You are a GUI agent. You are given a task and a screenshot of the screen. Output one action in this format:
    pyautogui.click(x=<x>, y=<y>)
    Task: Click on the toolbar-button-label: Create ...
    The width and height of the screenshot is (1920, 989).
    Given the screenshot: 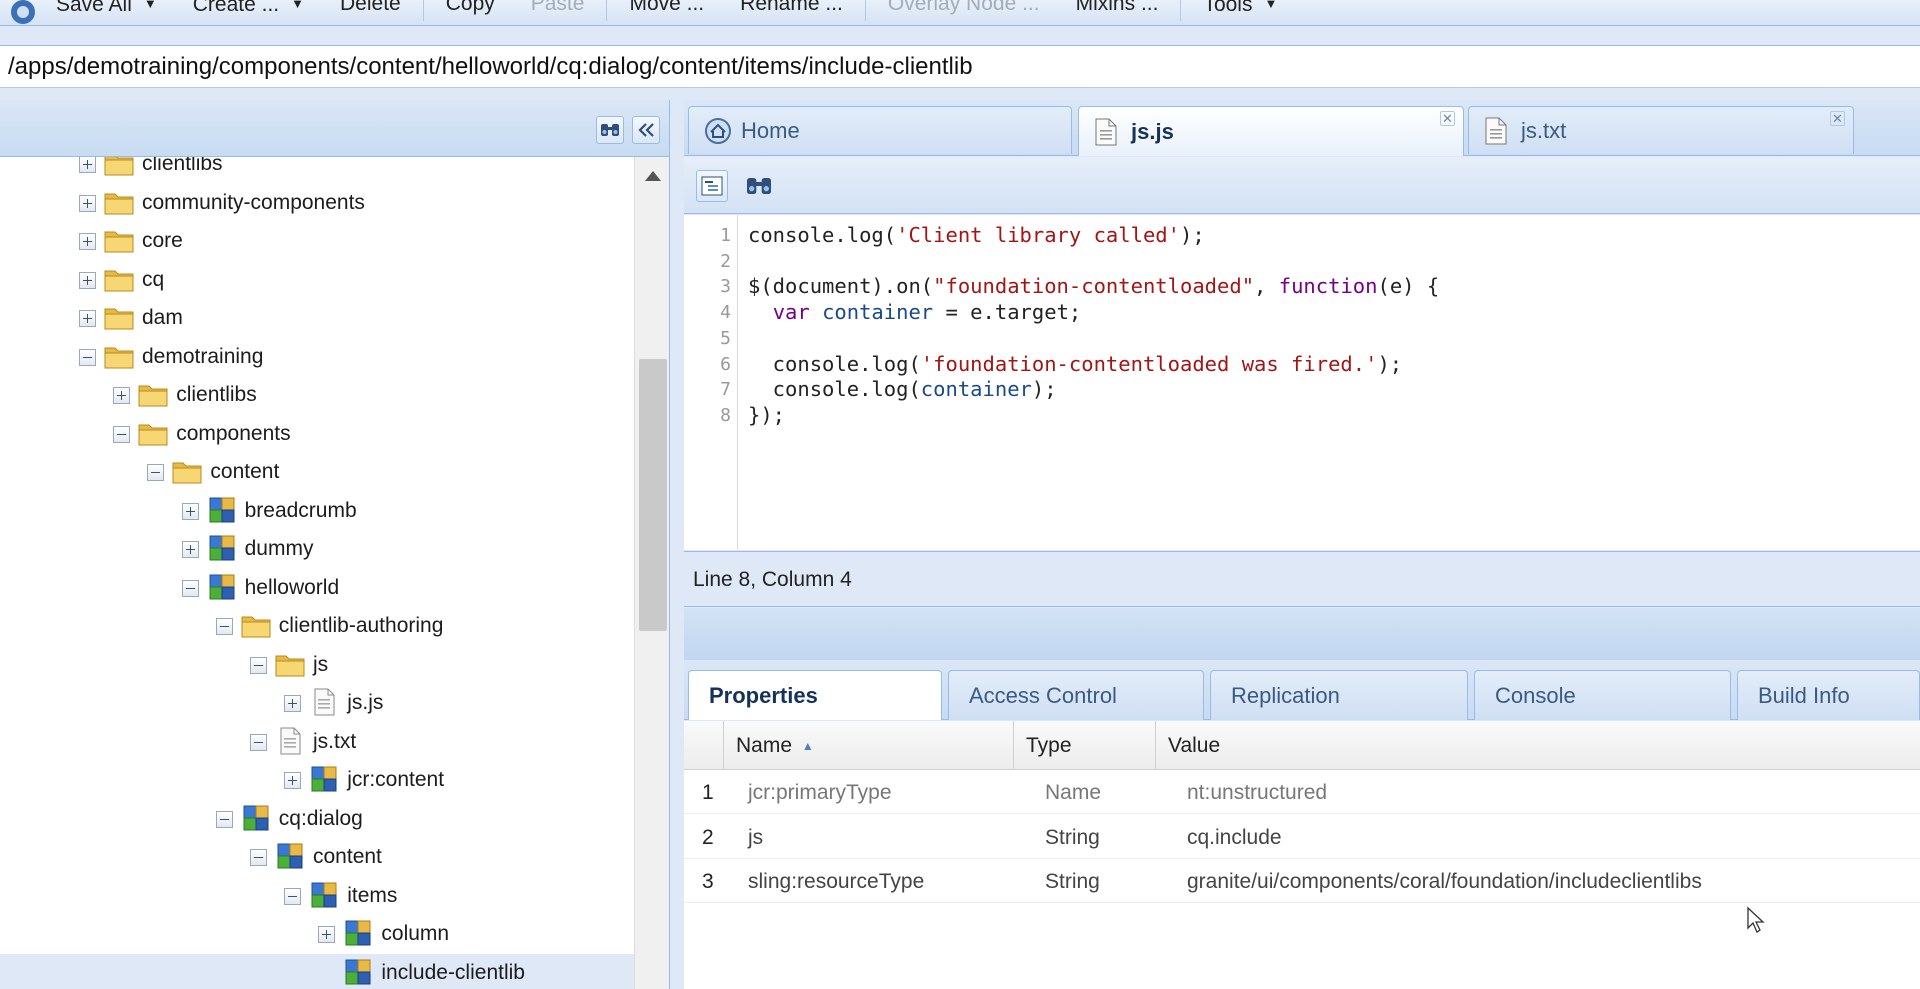 What is the action you would take?
    pyautogui.click(x=236, y=8)
    